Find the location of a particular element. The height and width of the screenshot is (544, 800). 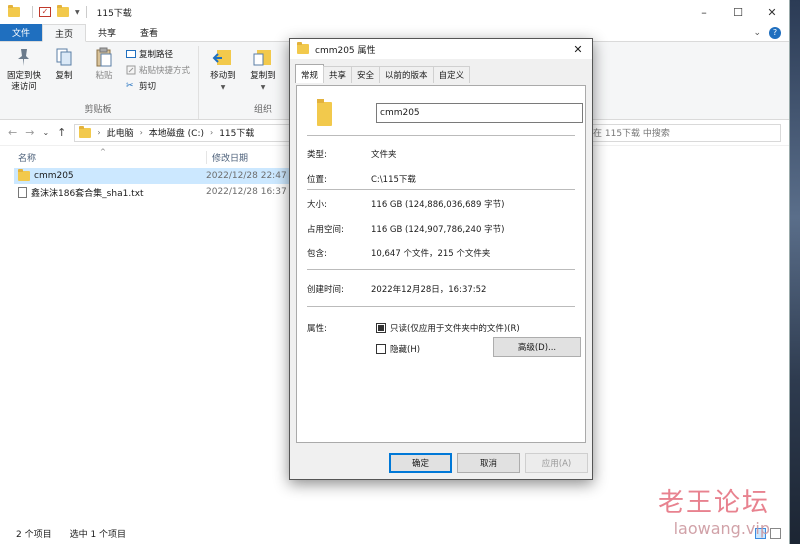

prop-key: 属性: is located at coordinates (317, 329).